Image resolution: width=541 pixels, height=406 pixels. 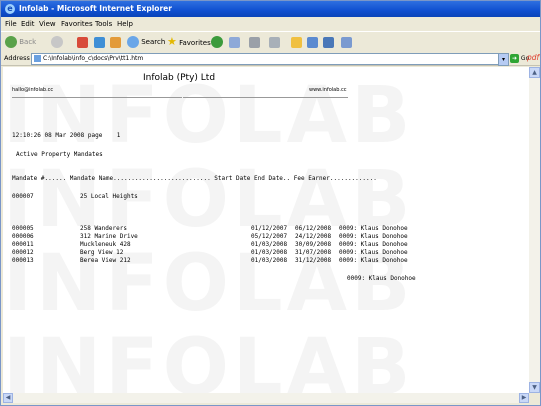 I want to click on title-bar: e Infolab - Microsoft Internet Explorer, so click(x=270, y=9).